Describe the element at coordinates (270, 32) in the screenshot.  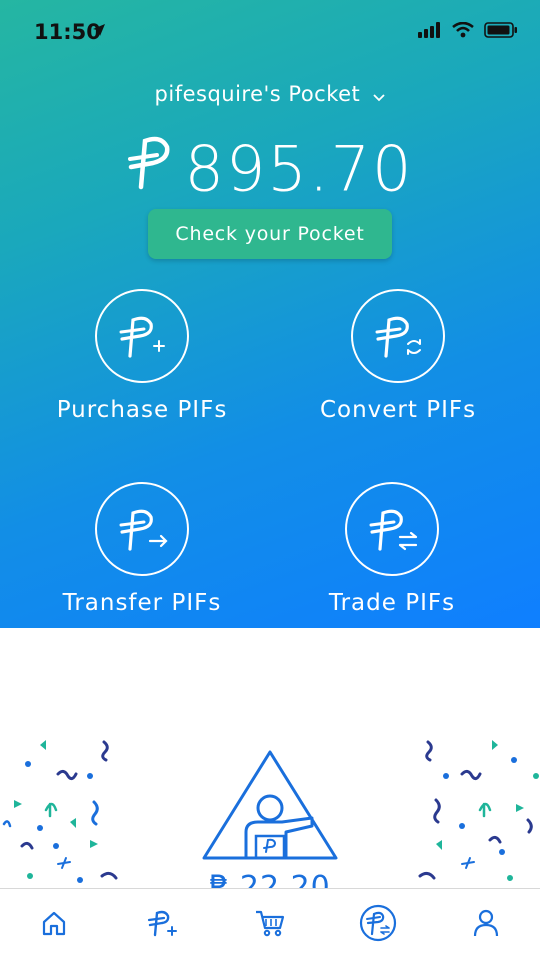
I see `status-bar: 11:50` at that location.